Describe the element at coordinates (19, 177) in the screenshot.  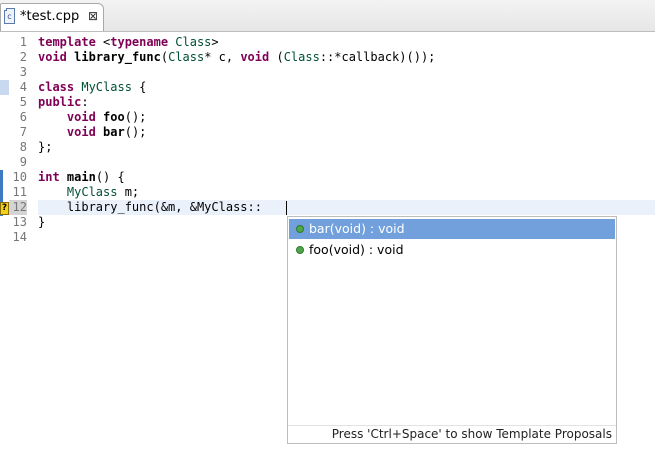
I see `line-number: 10` at that location.